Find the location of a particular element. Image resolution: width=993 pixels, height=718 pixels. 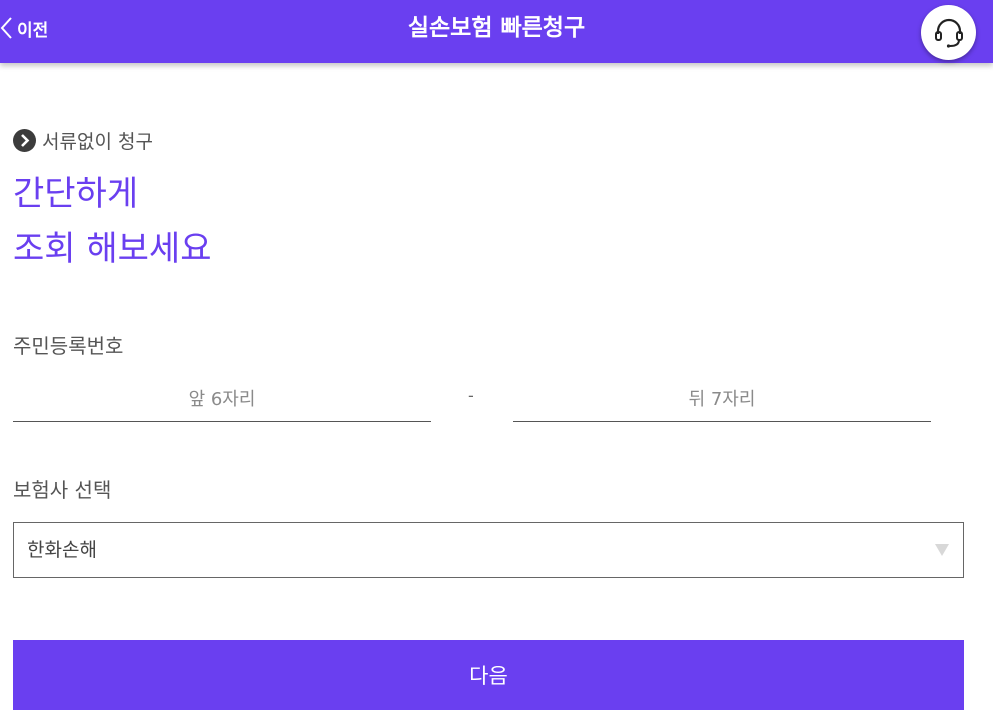

headline-line-2: 조회 해보세요 is located at coordinates (112, 249).